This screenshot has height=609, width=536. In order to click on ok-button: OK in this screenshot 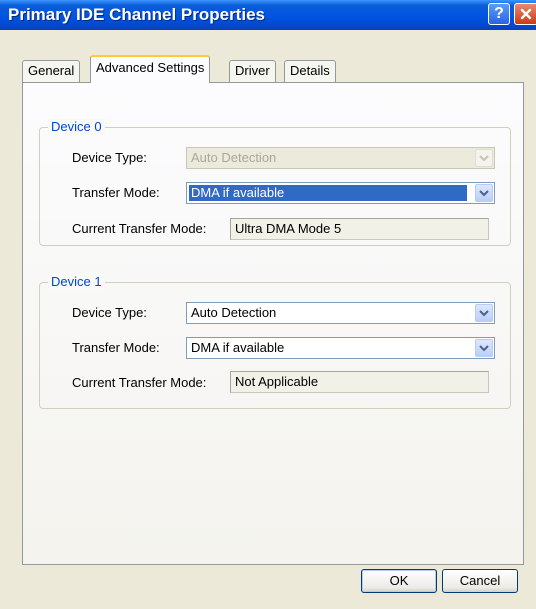, I will do `click(399, 581)`.